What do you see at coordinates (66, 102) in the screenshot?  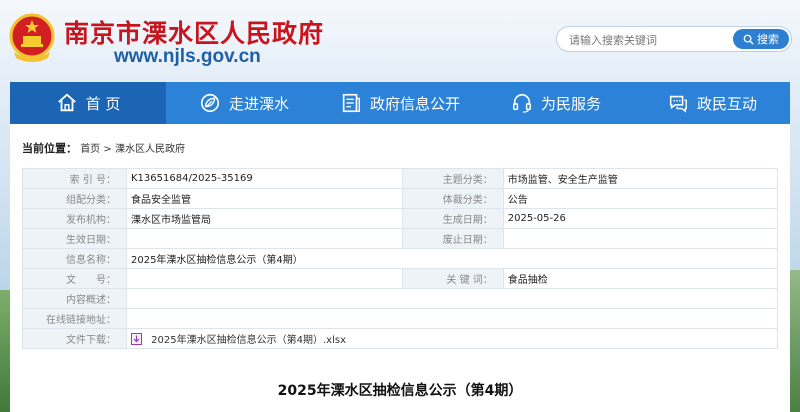 I see `home-icon` at bounding box center [66, 102].